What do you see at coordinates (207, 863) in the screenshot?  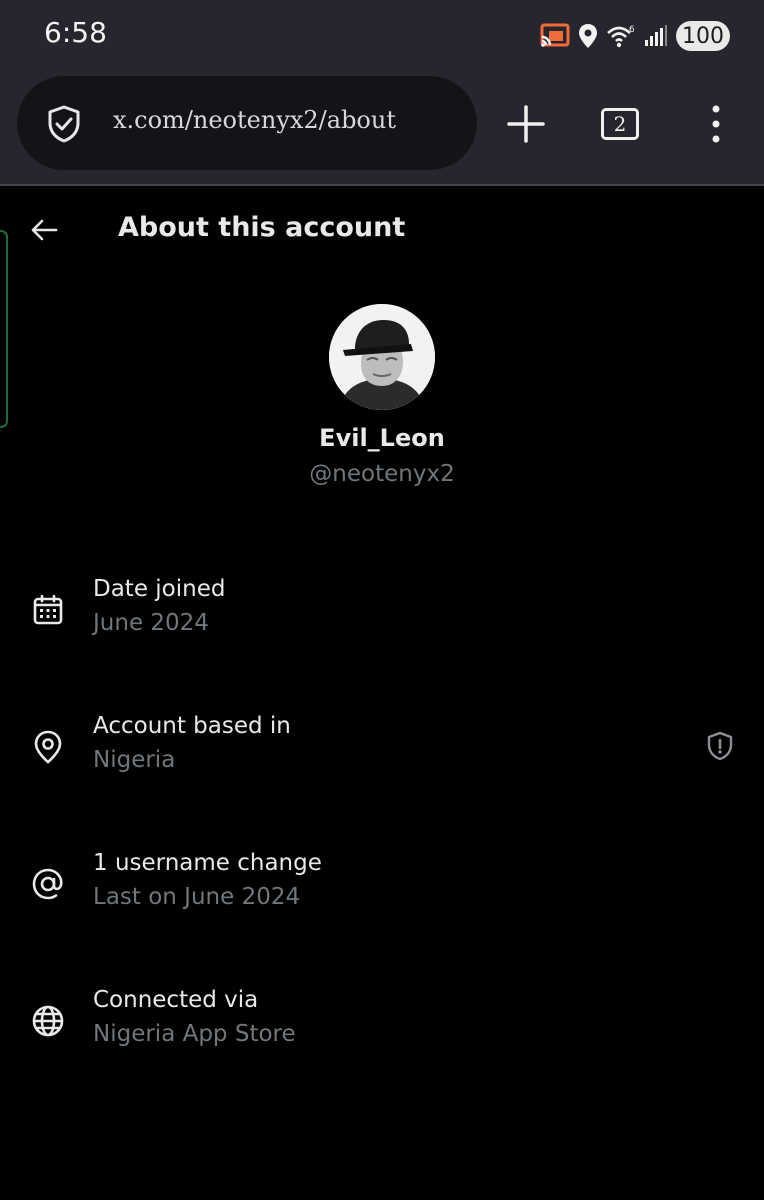 I see `row-label: 1 username change` at bounding box center [207, 863].